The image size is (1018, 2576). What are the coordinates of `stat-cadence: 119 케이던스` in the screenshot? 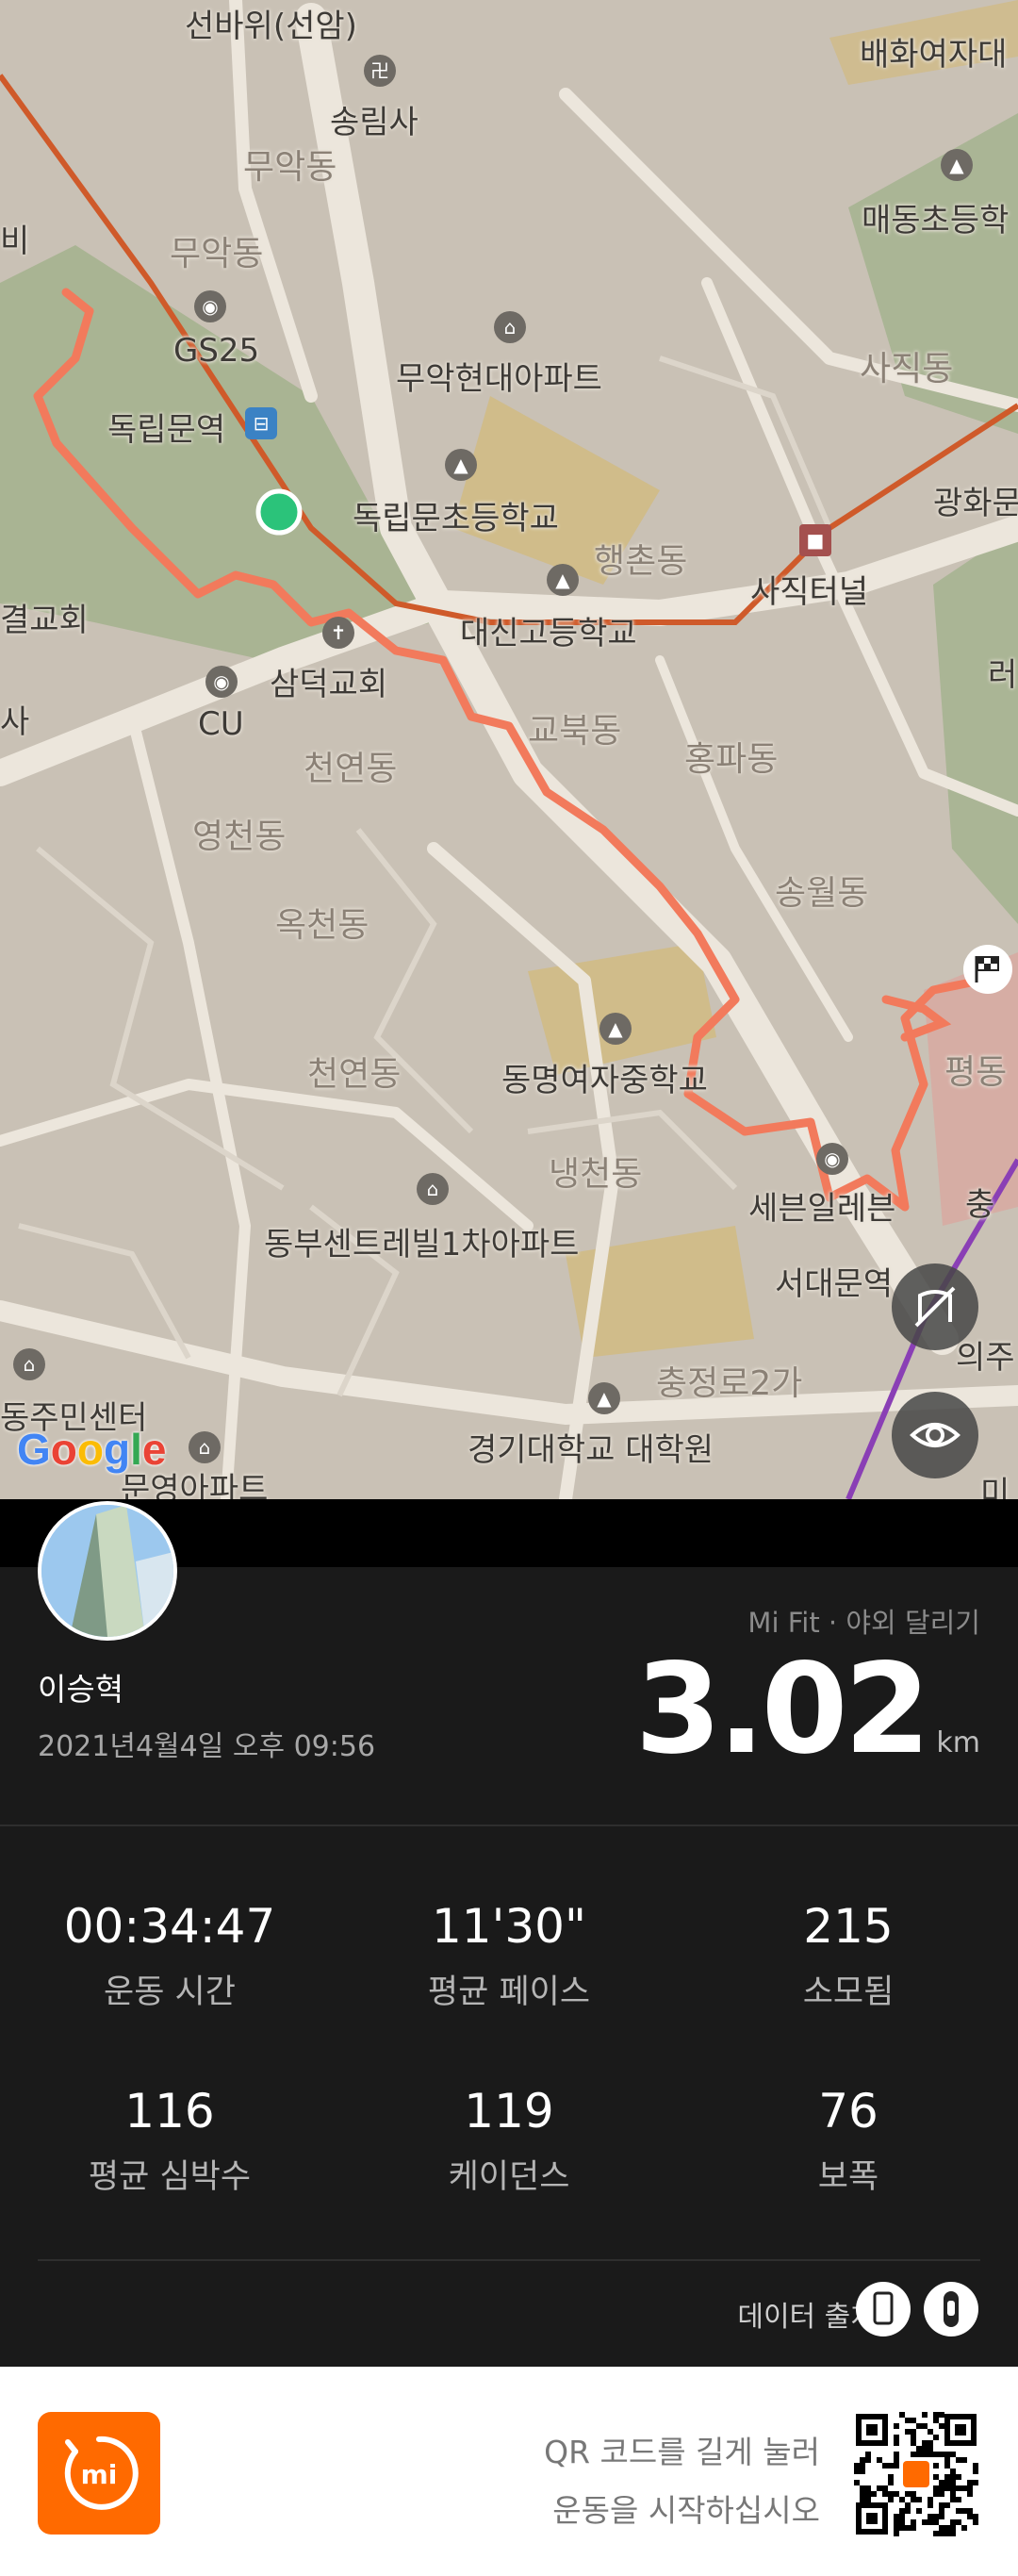 It's located at (509, 2141).